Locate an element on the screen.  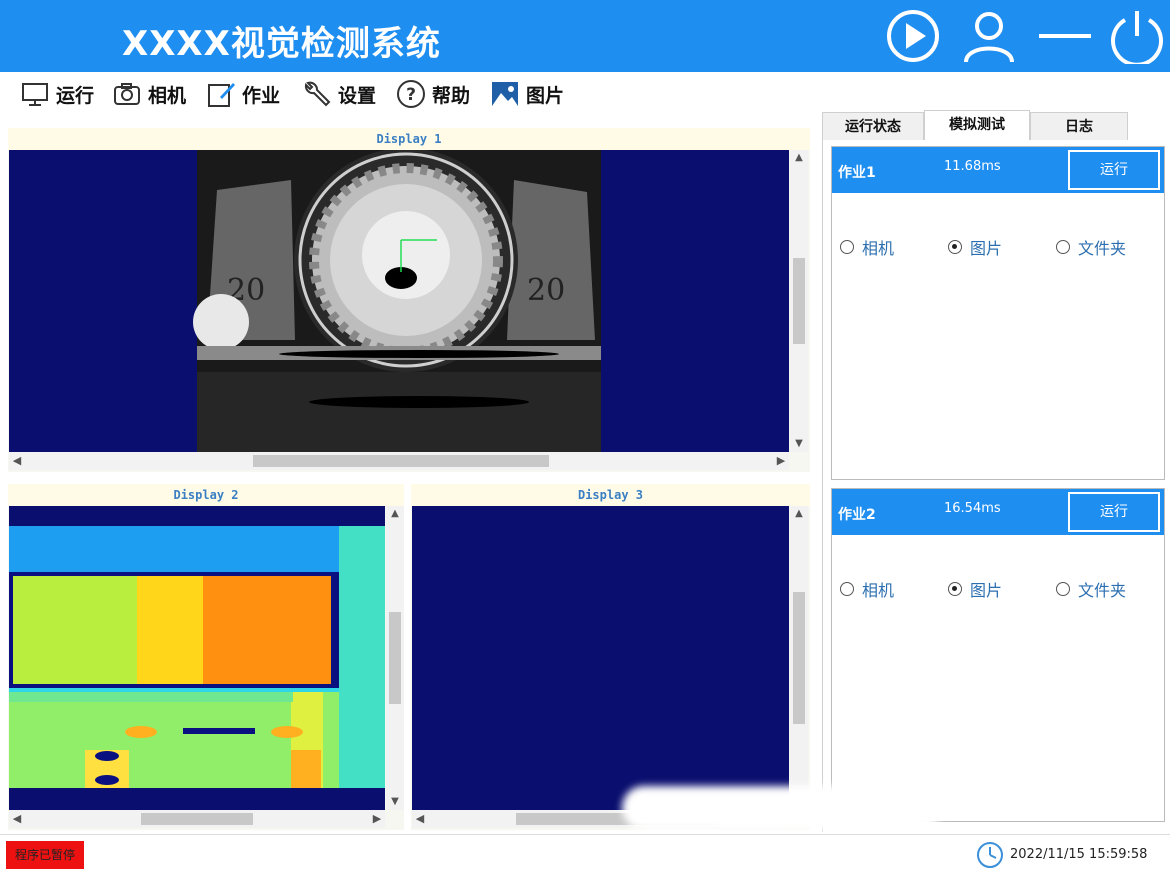
display-3-vscroll-thumb is located at coordinates (799, 658).